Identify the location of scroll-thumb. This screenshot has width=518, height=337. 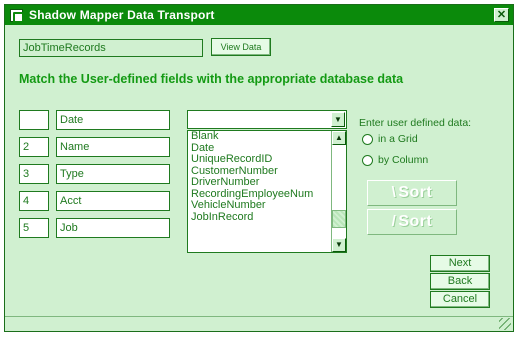
(339, 219).